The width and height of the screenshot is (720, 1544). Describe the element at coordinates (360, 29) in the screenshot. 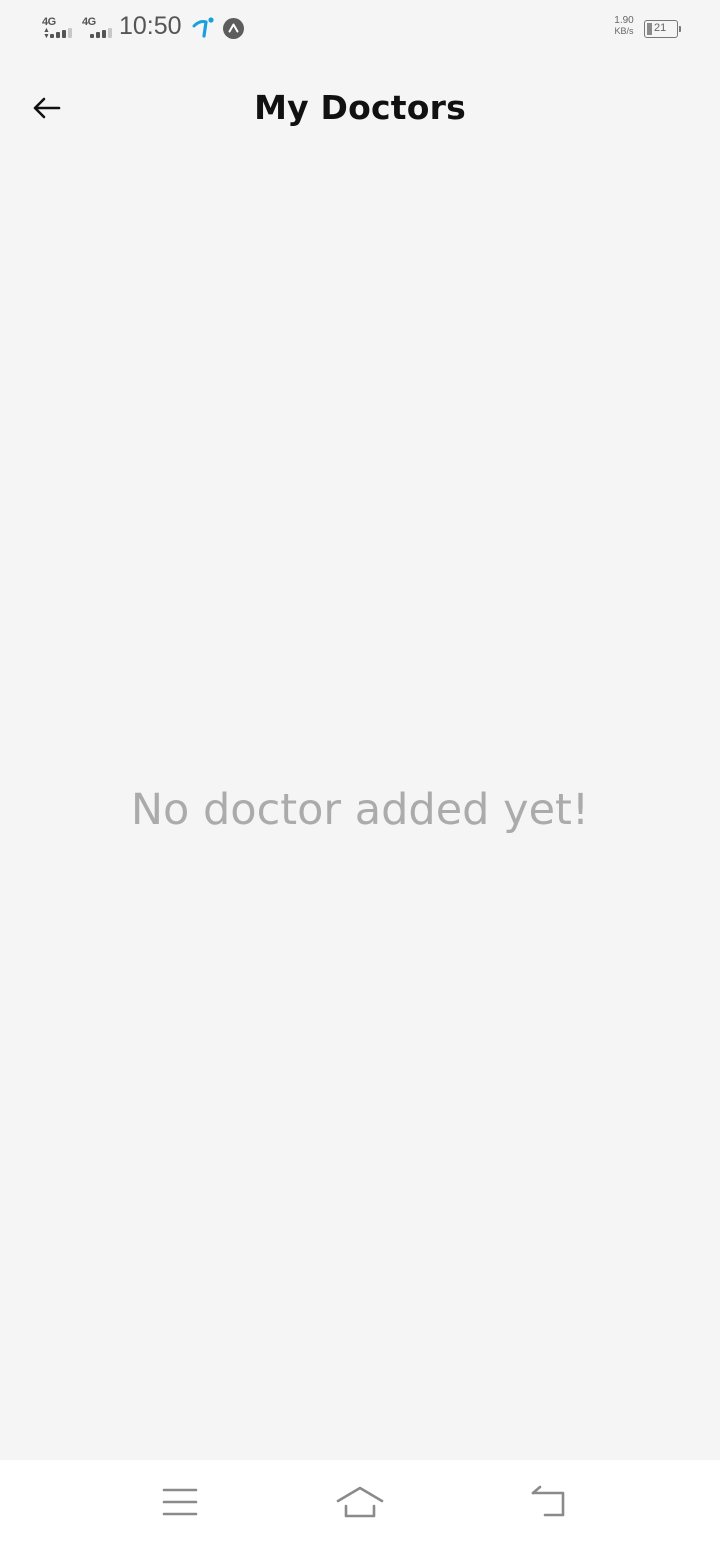

I see `status-bar: 4G ▲ ▼ 4G 10:50 1.90 KB/s 21` at that location.